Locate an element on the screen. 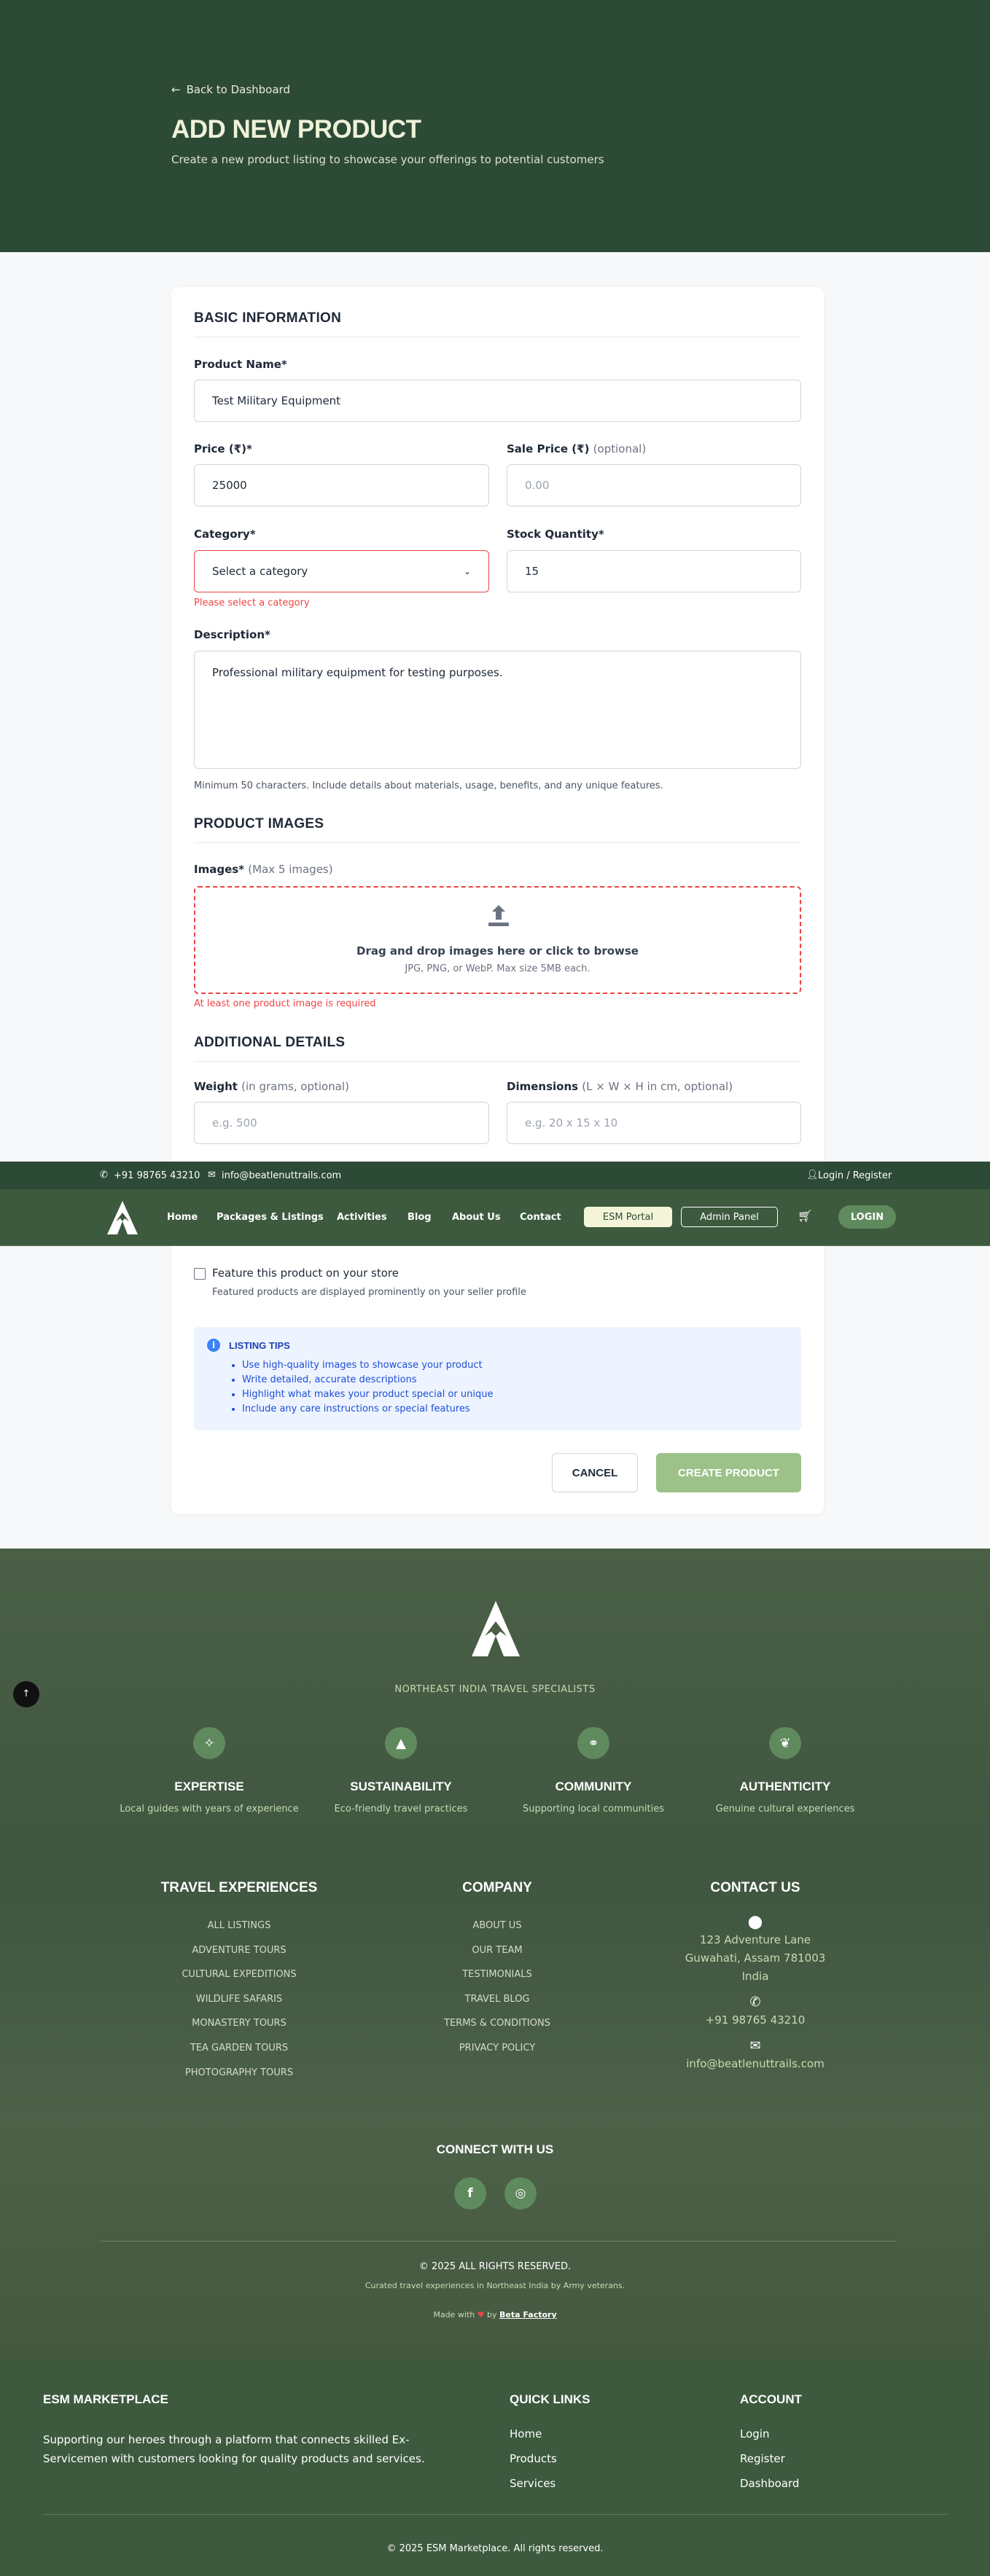 This screenshot has width=990, height=2576. logo-icon is located at coordinates (122, 1217).